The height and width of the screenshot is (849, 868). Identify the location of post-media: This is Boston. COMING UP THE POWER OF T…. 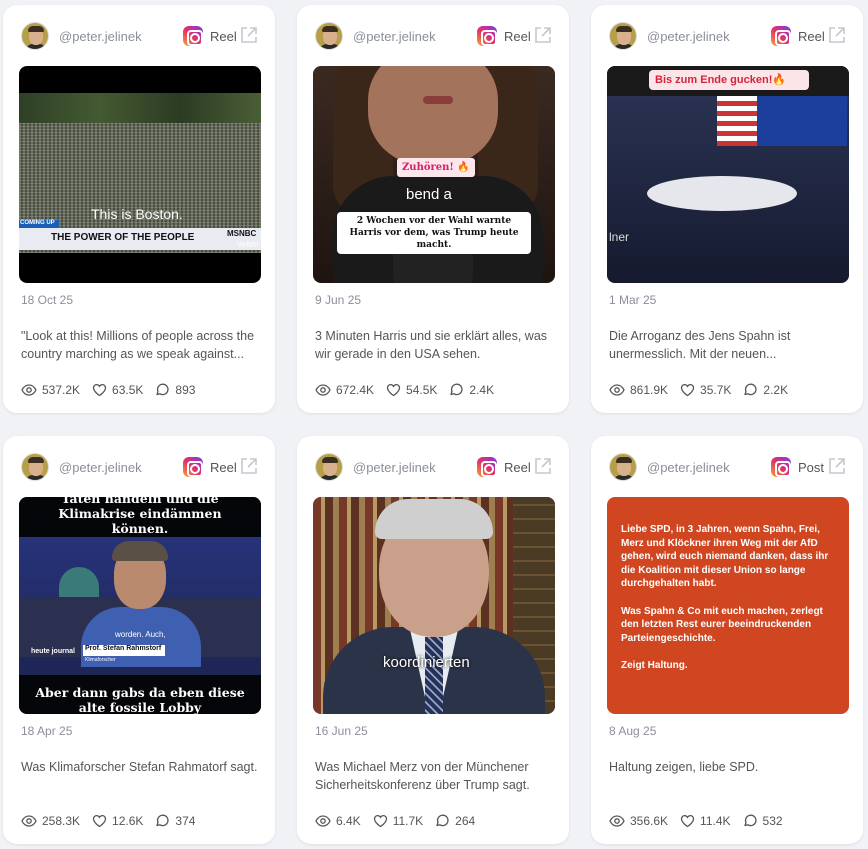
(140, 174).